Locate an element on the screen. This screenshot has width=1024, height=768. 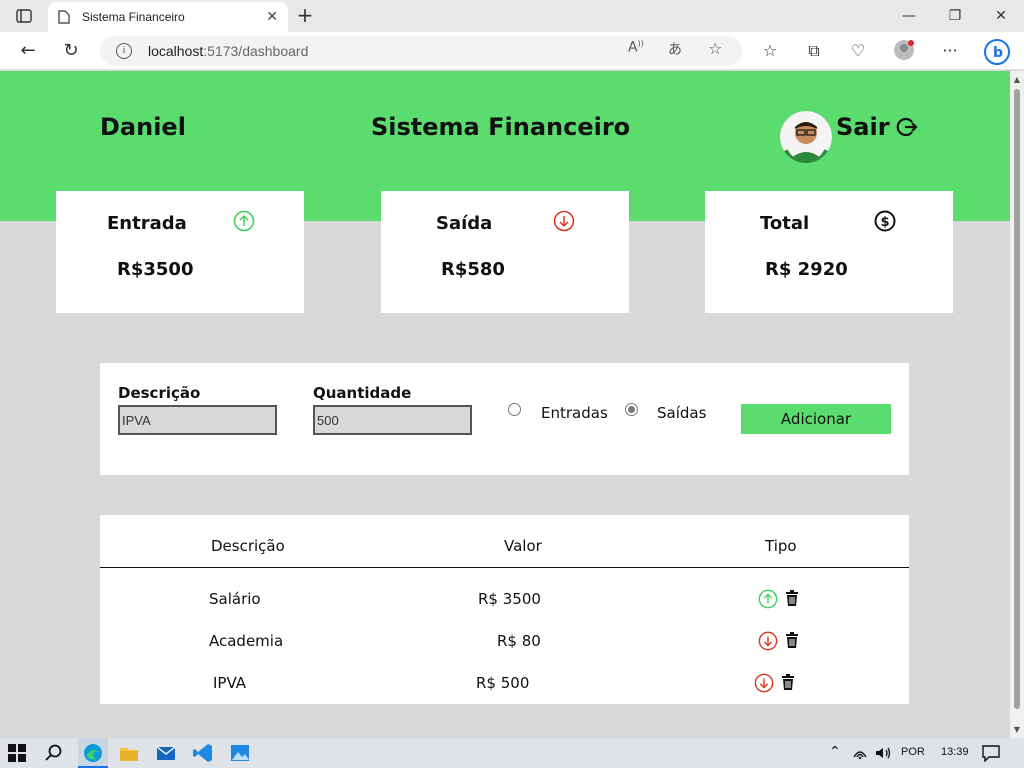
site-info-icon: i is located at coordinates (124, 51).